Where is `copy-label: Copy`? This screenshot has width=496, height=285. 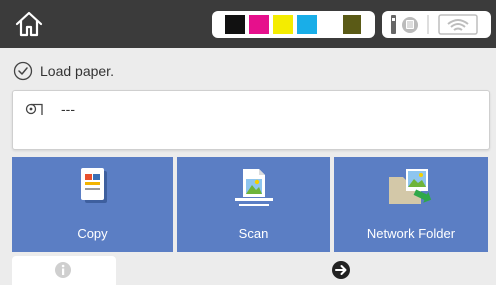 copy-label: Copy is located at coordinates (92, 233).